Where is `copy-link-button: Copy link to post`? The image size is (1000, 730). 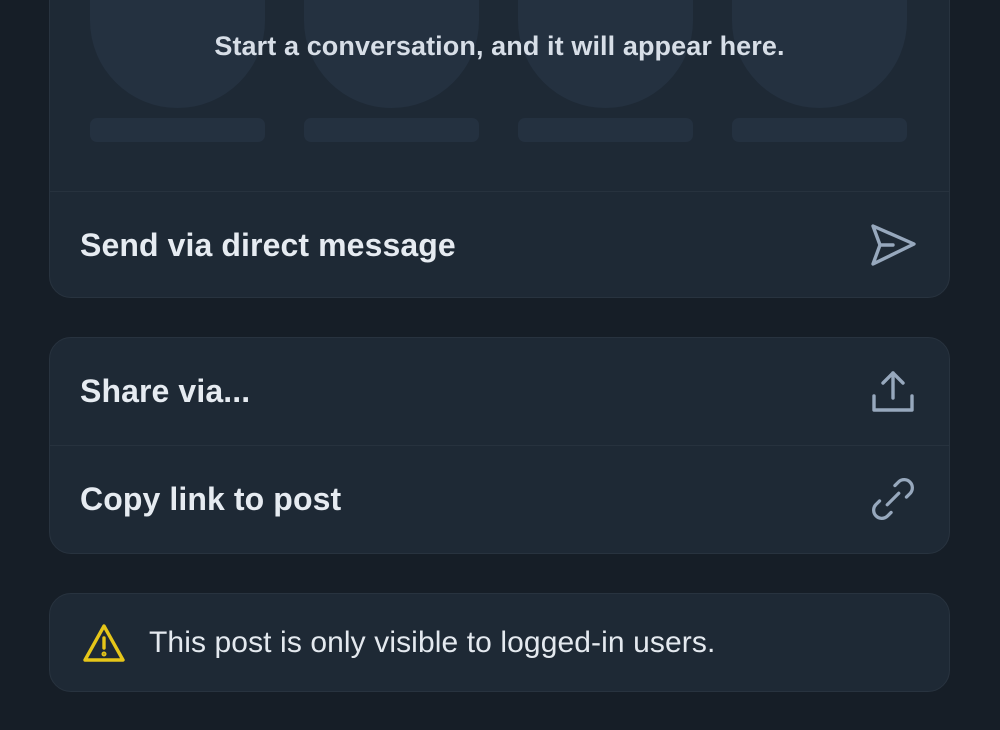
copy-link-button: Copy link to post is located at coordinates (499, 498).